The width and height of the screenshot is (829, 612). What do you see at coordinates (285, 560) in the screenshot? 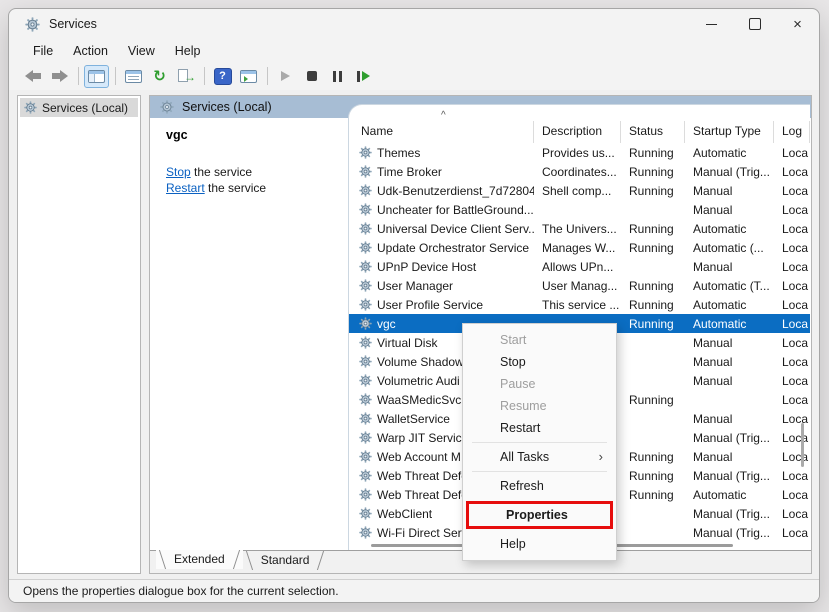
I see `tab-standard: Standard` at bounding box center [285, 560].